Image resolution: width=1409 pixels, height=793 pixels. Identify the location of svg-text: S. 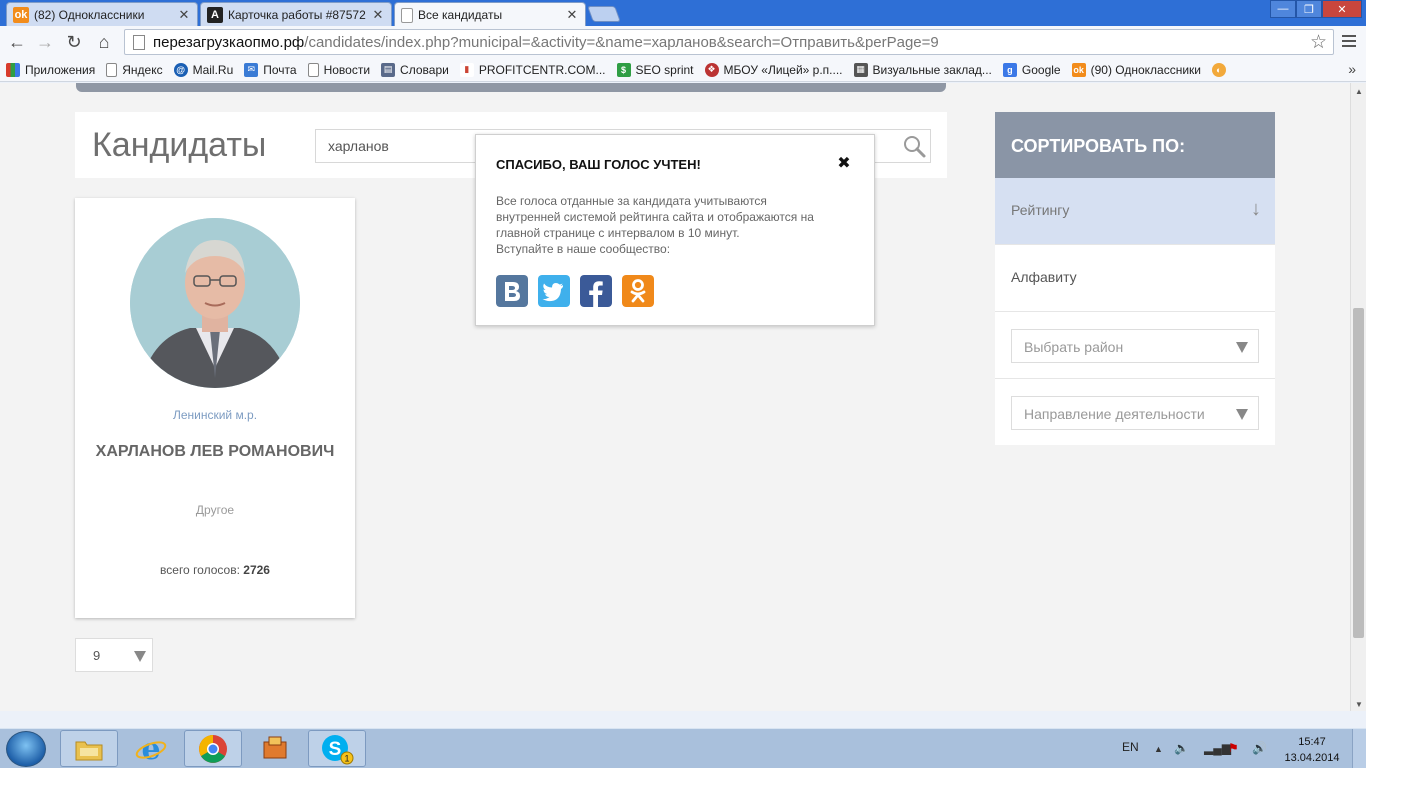
(335, 749).